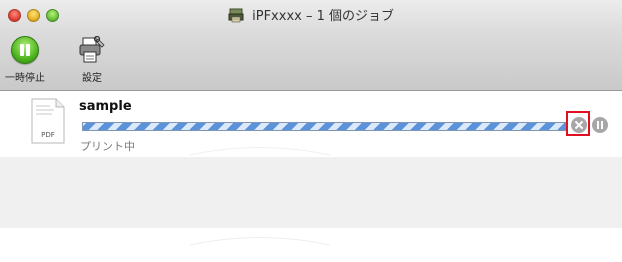 Image resolution: width=622 pixels, height=262 pixels. I want to click on printer-app-icon, so click(236, 17).